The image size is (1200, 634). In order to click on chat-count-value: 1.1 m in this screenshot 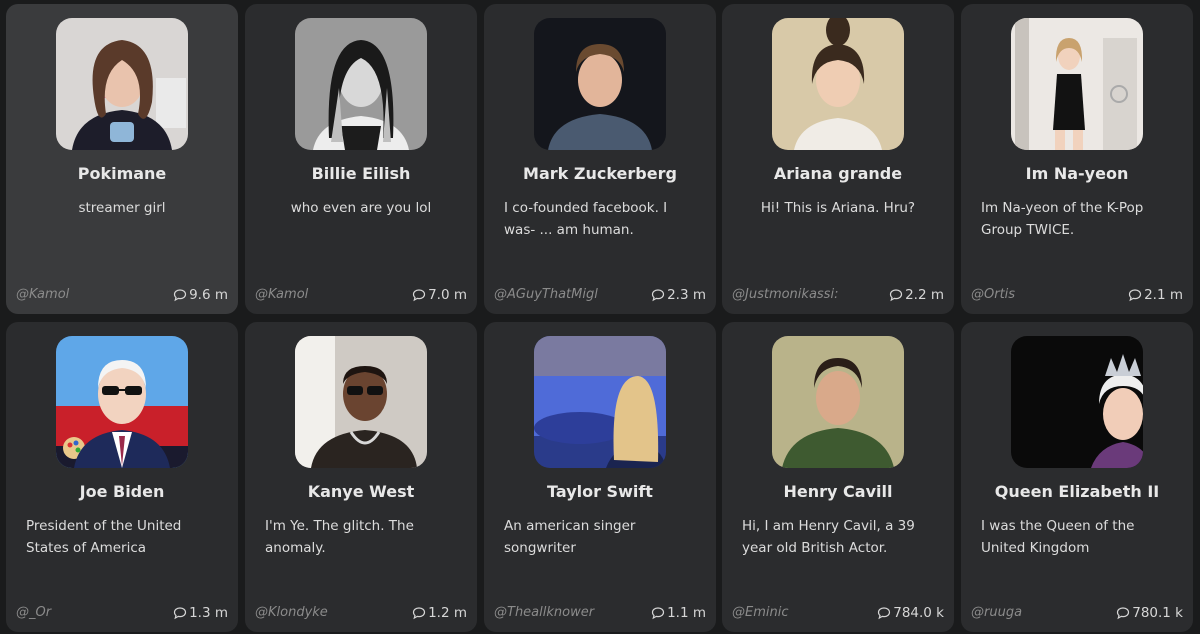, I will do `click(686, 613)`.